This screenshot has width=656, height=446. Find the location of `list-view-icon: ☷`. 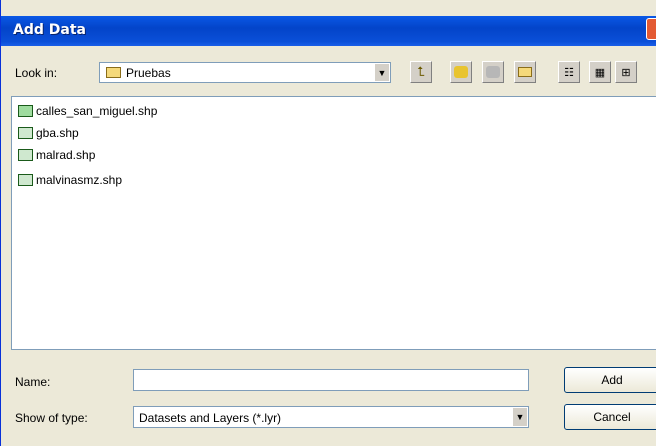

list-view-icon: ☷ is located at coordinates (569, 72).